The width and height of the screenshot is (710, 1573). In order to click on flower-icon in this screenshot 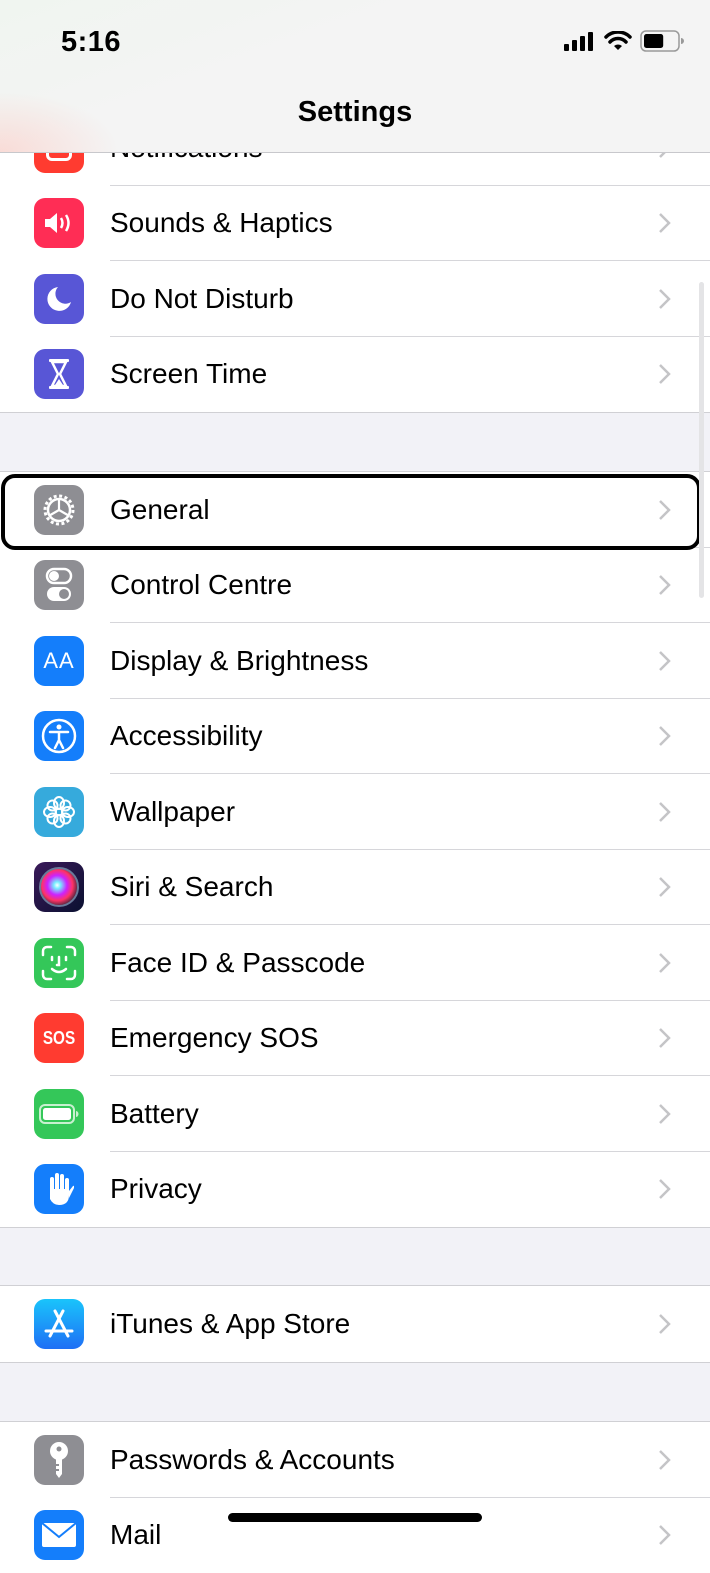, I will do `click(59, 812)`.